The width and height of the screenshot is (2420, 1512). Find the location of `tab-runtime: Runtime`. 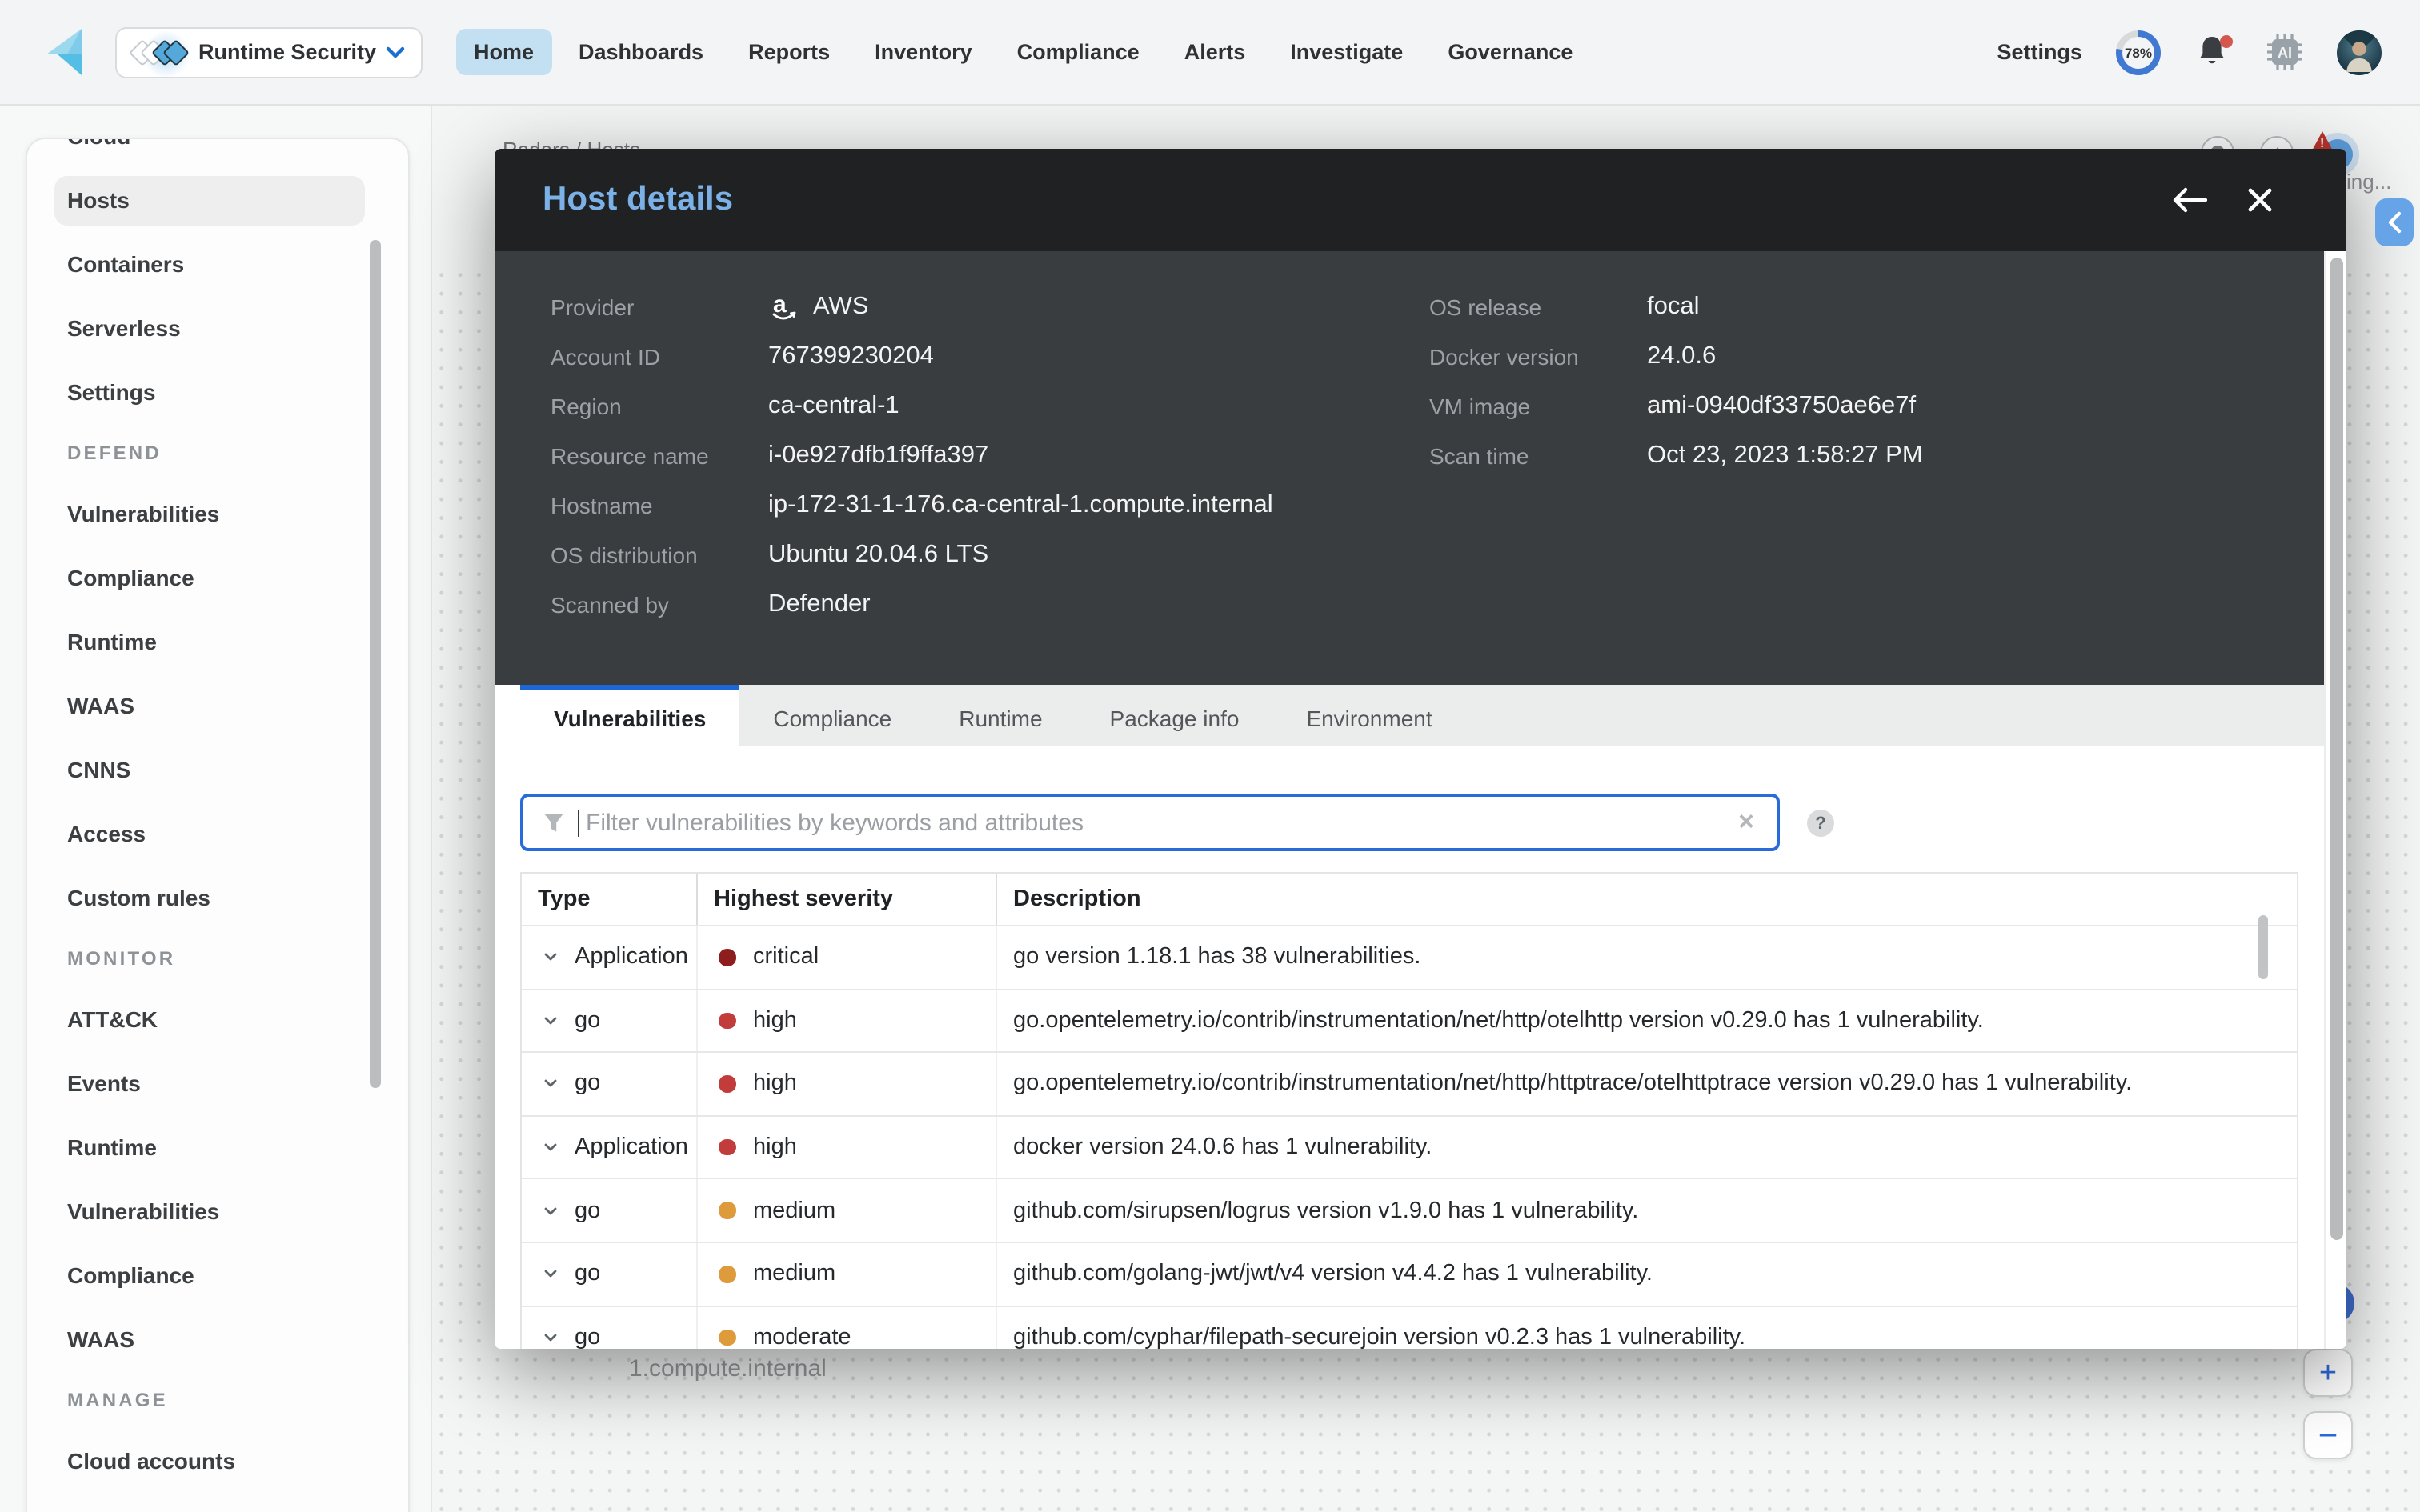

tab-runtime: Runtime is located at coordinates (1000, 715).